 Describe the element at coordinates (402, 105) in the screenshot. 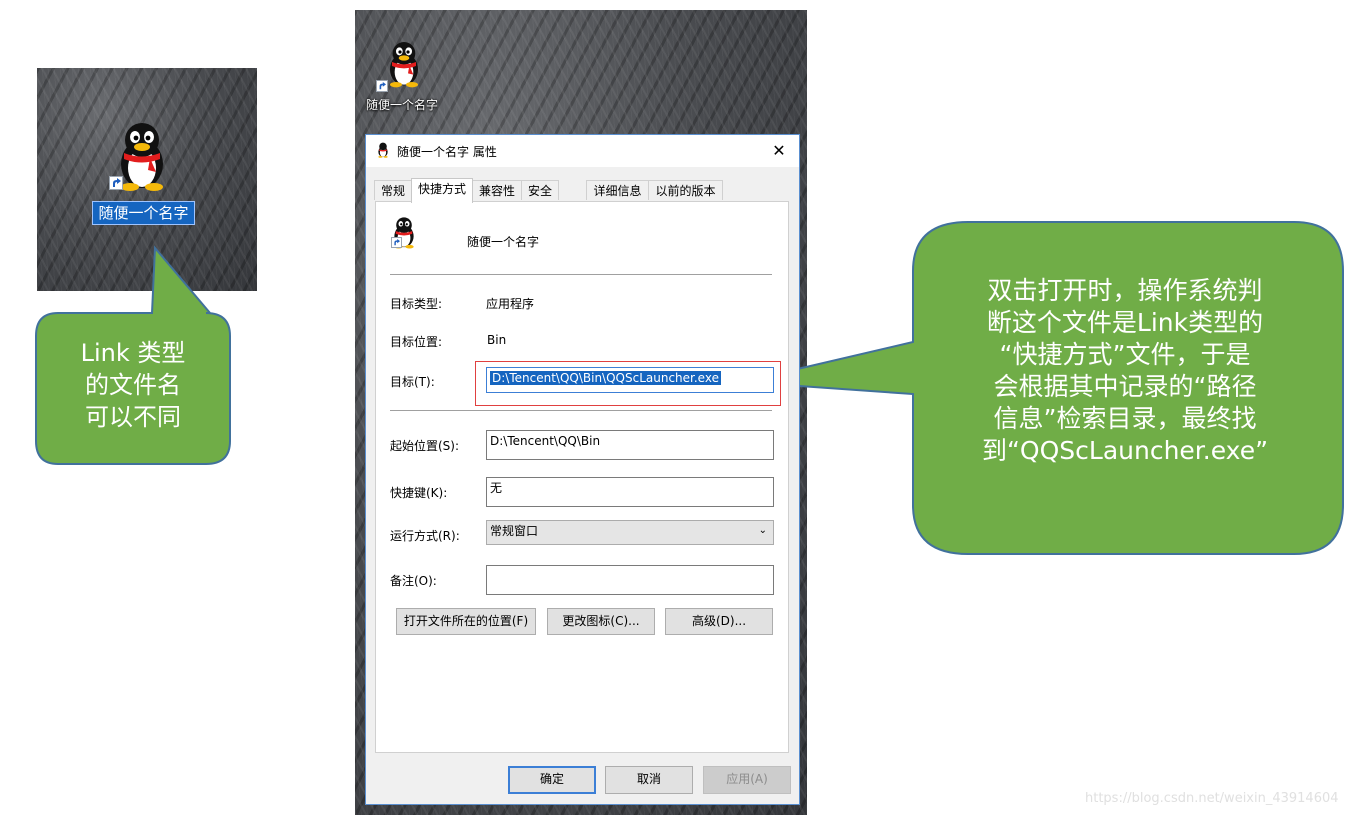

I see `desktop-icon-label: 随便一个名字` at that location.